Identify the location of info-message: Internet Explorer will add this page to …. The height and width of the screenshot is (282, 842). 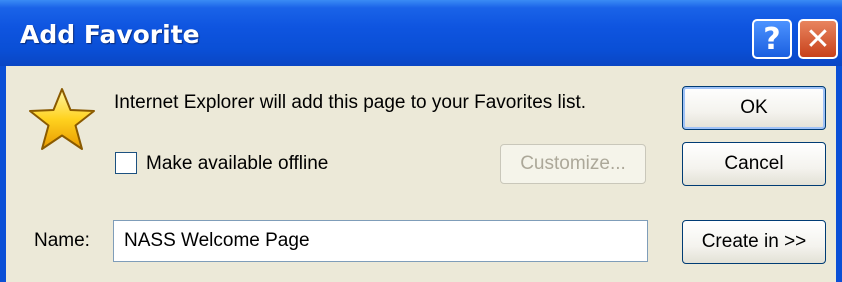
(350, 102).